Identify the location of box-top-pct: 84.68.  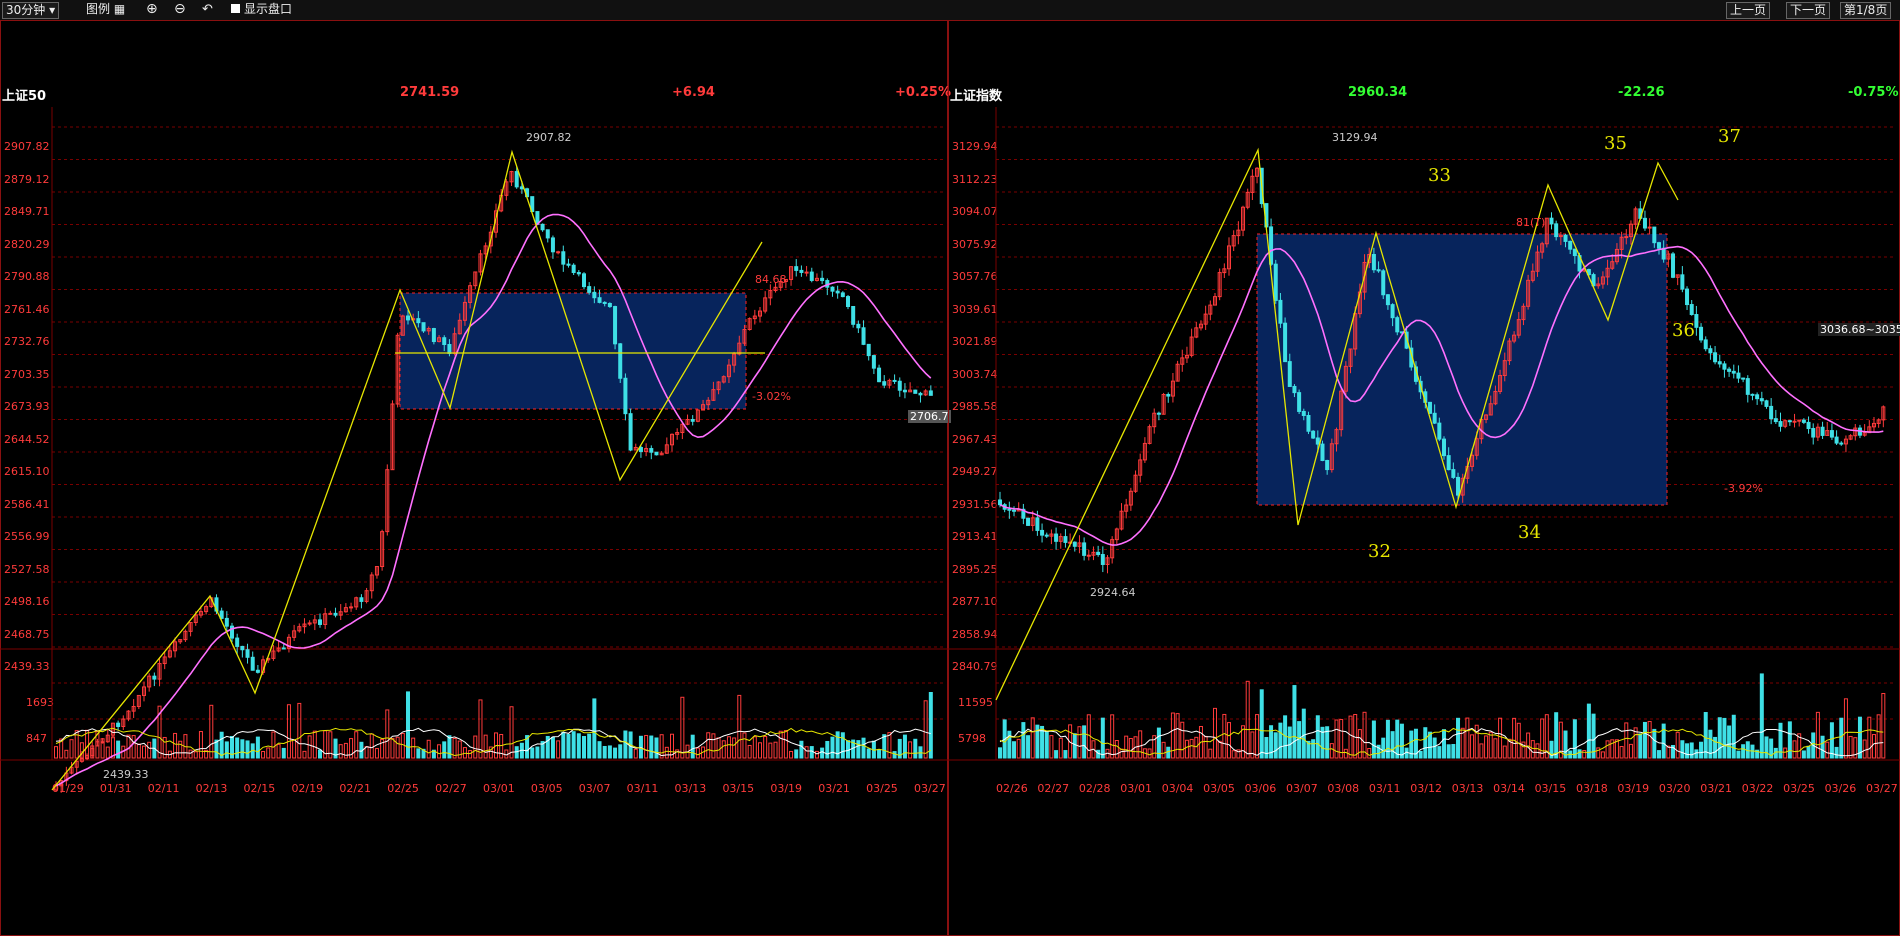
(771, 279).